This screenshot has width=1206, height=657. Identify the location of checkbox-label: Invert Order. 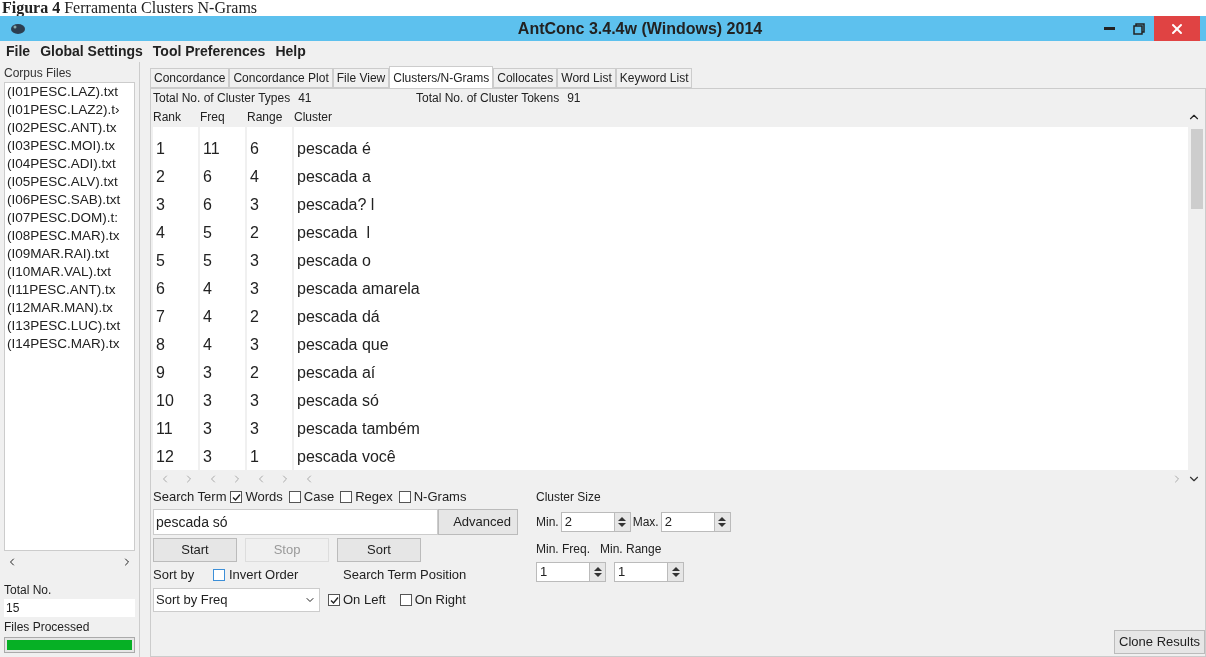
(264, 575).